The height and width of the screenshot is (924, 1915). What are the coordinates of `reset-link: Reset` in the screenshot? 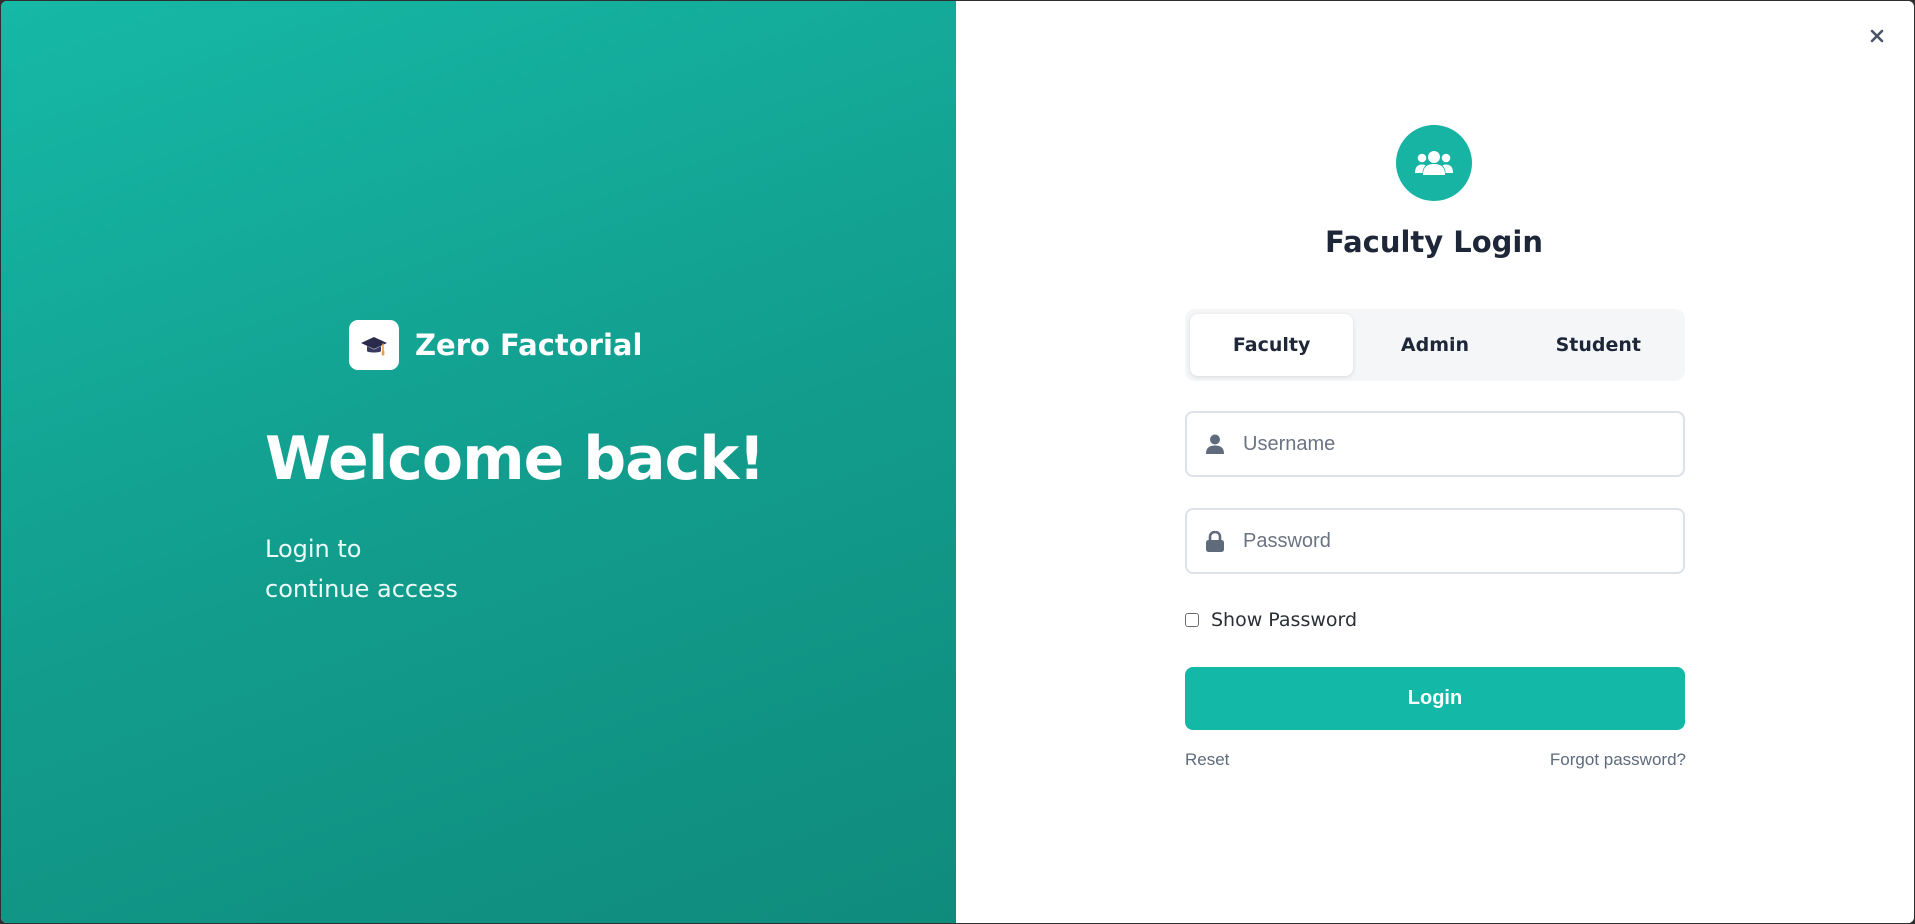 It's located at (1207, 760).